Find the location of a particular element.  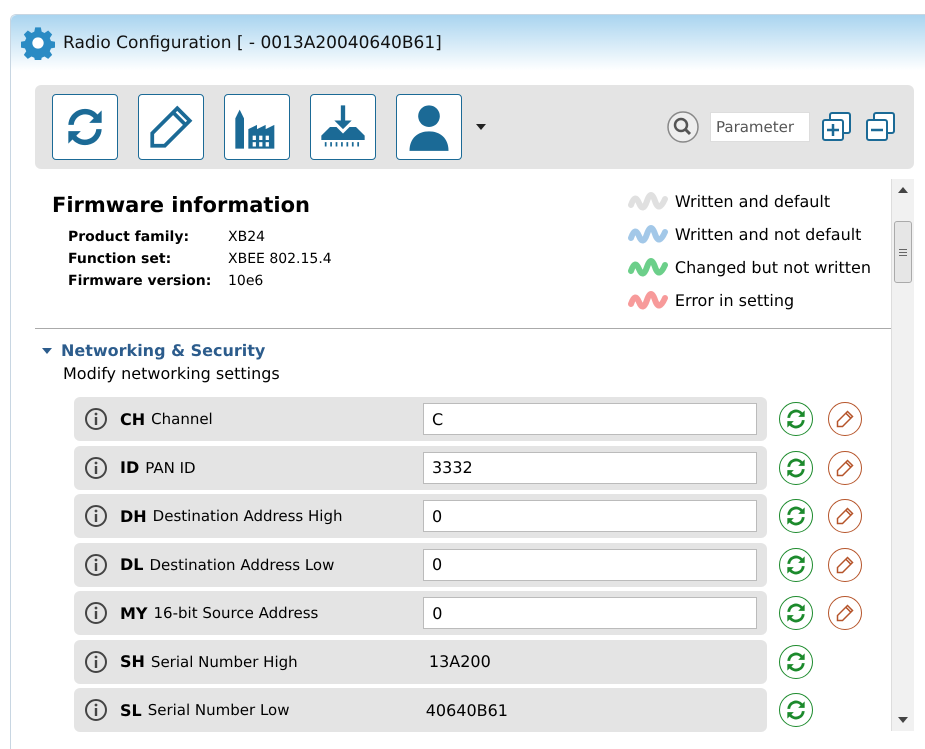

firmware-label: Function set: is located at coordinates (120, 259).